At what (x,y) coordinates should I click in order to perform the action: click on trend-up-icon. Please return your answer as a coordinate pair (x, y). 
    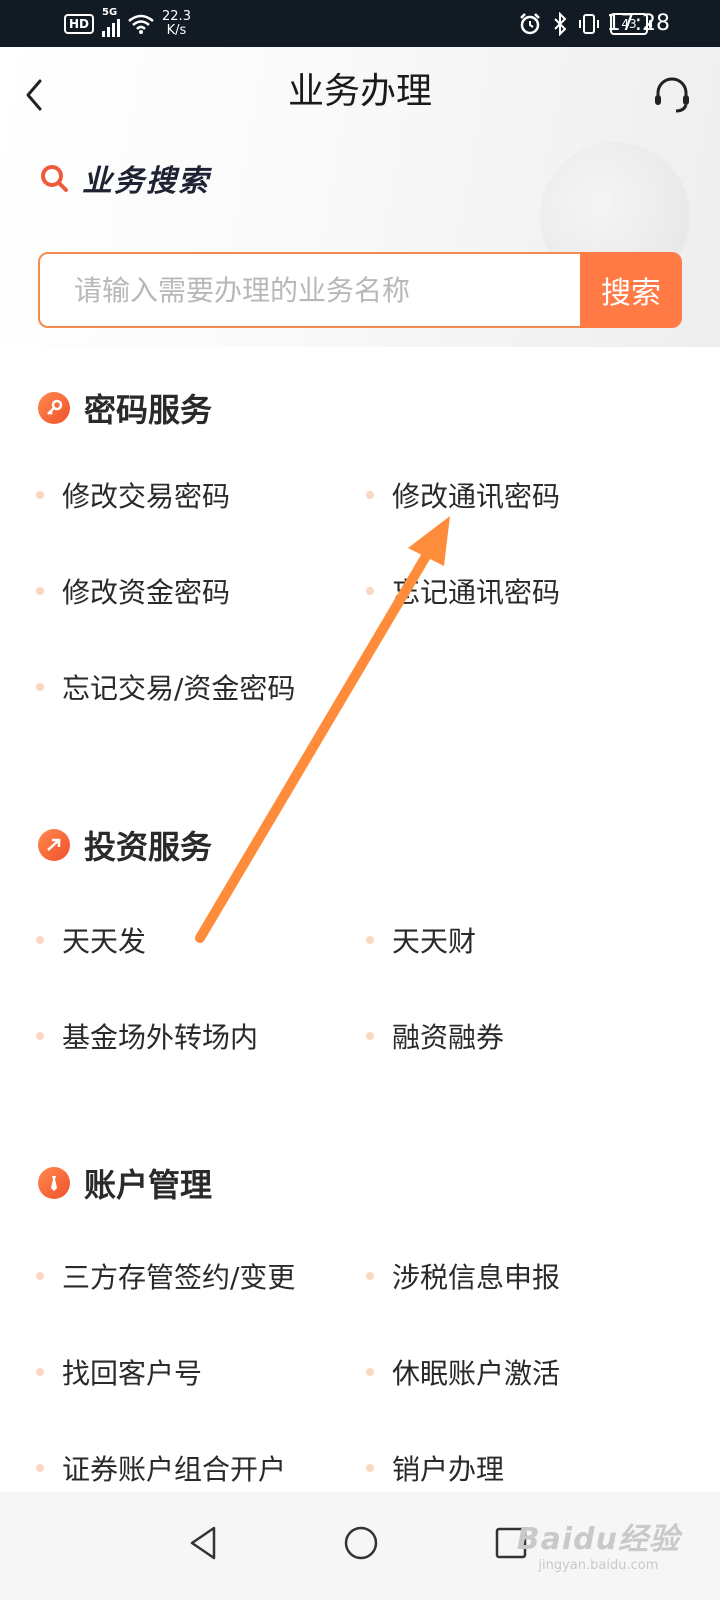
    Looking at the image, I should click on (54, 845).